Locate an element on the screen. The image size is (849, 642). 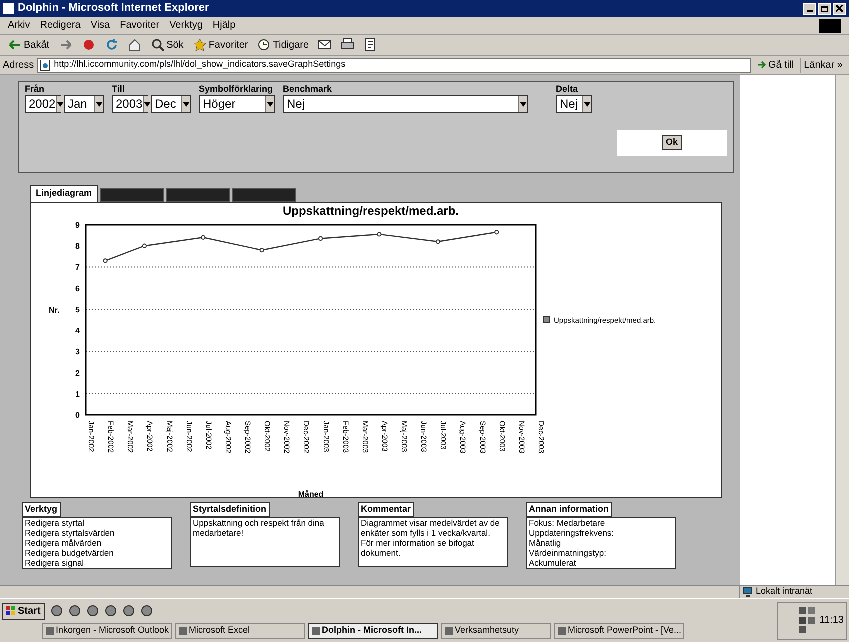
window-title: Dolphin - Microsoft Internet Explorer is located at coordinates (114, 8).